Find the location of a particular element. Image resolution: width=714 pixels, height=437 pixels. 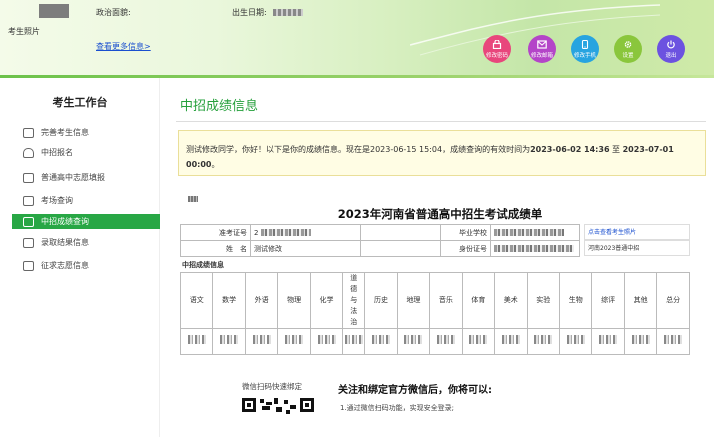

follow-benefit-item: 1.通过微信扫码功能，实现安全登录; is located at coordinates (397, 408).